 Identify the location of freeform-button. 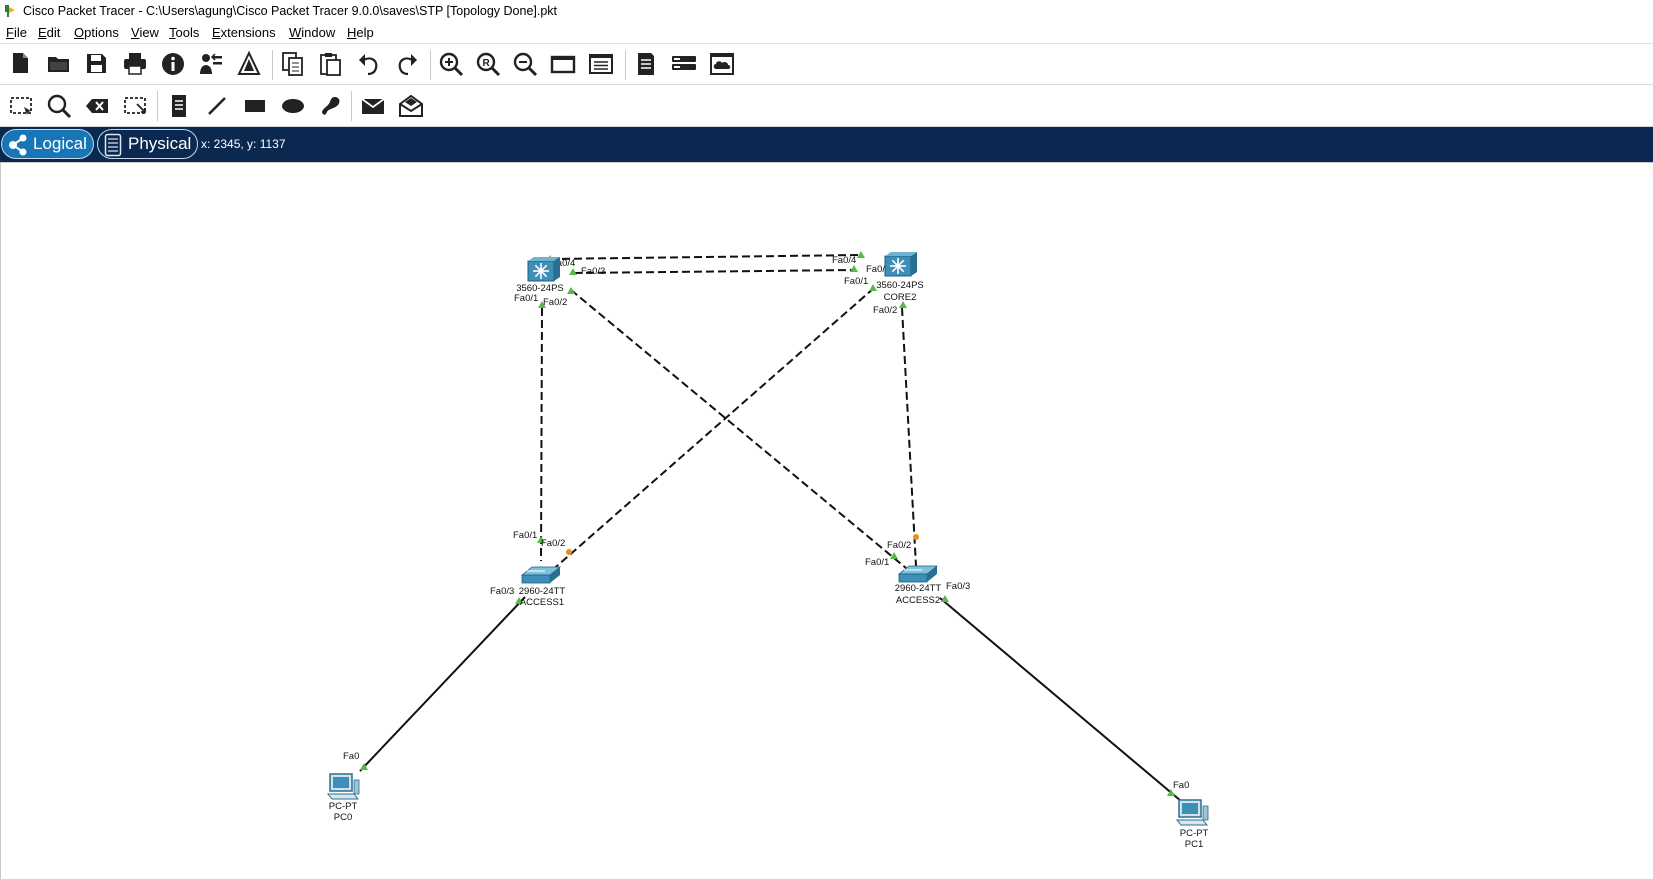
(331, 106).